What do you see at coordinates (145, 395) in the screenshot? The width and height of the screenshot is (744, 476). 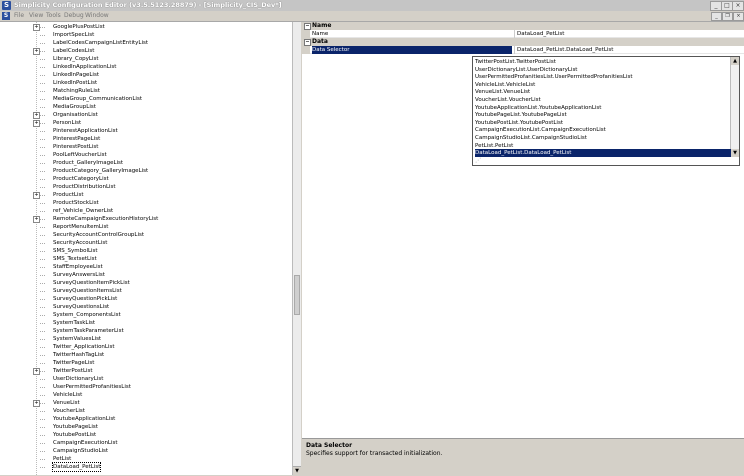 I see `tree-item: VehicleList` at bounding box center [145, 395].